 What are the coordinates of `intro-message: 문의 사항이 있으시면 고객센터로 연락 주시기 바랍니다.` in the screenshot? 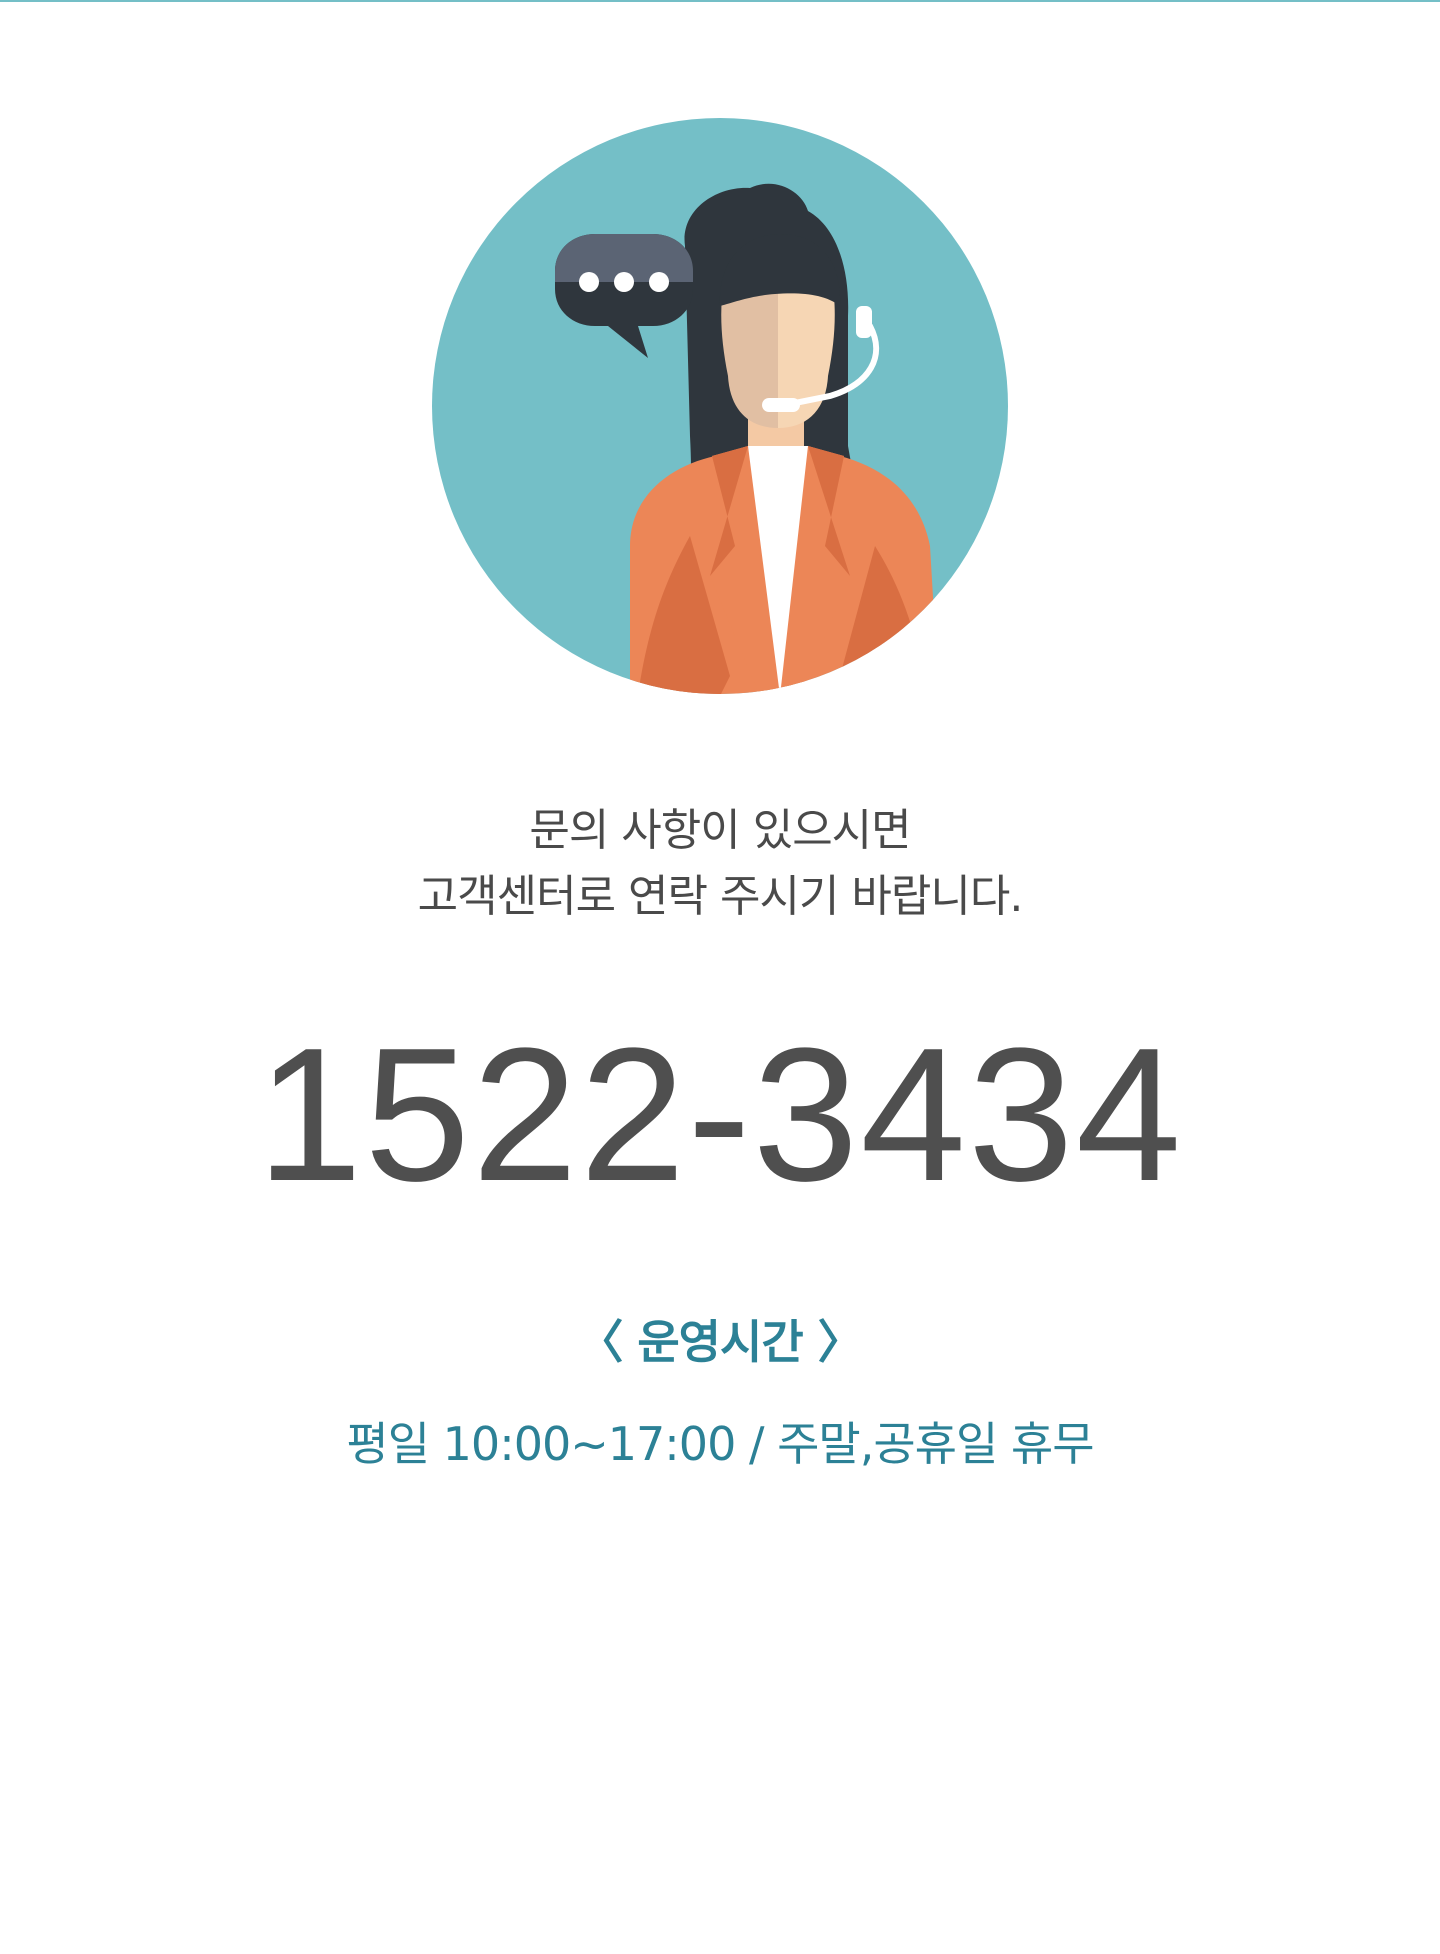 It's located at (720, 864).